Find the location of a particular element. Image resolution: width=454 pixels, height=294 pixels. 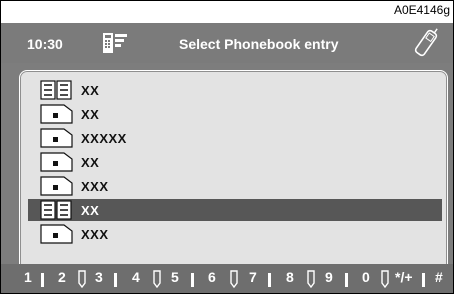

page-title: Select Phonebook entry is located at coordinates (259, 44).